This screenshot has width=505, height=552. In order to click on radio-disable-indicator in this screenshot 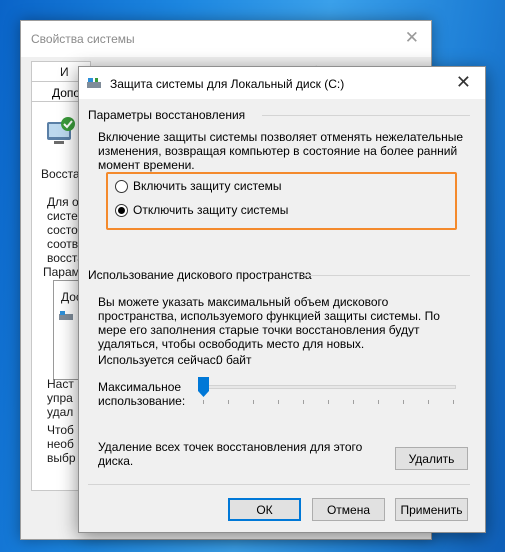, I will do `click(121, 210)`.